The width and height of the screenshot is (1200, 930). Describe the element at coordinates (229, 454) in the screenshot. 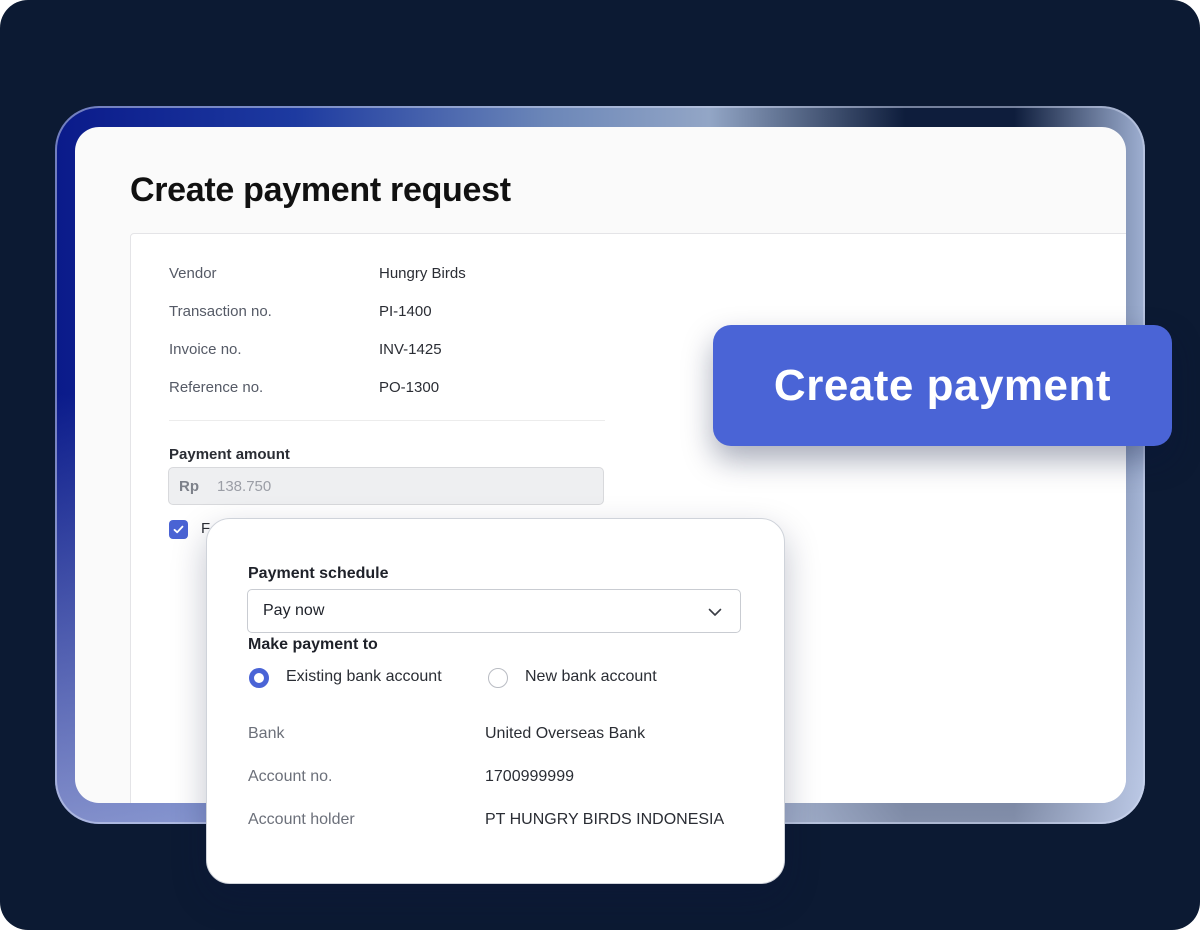

I see `payment-amount-label: Payment amount` at that location.